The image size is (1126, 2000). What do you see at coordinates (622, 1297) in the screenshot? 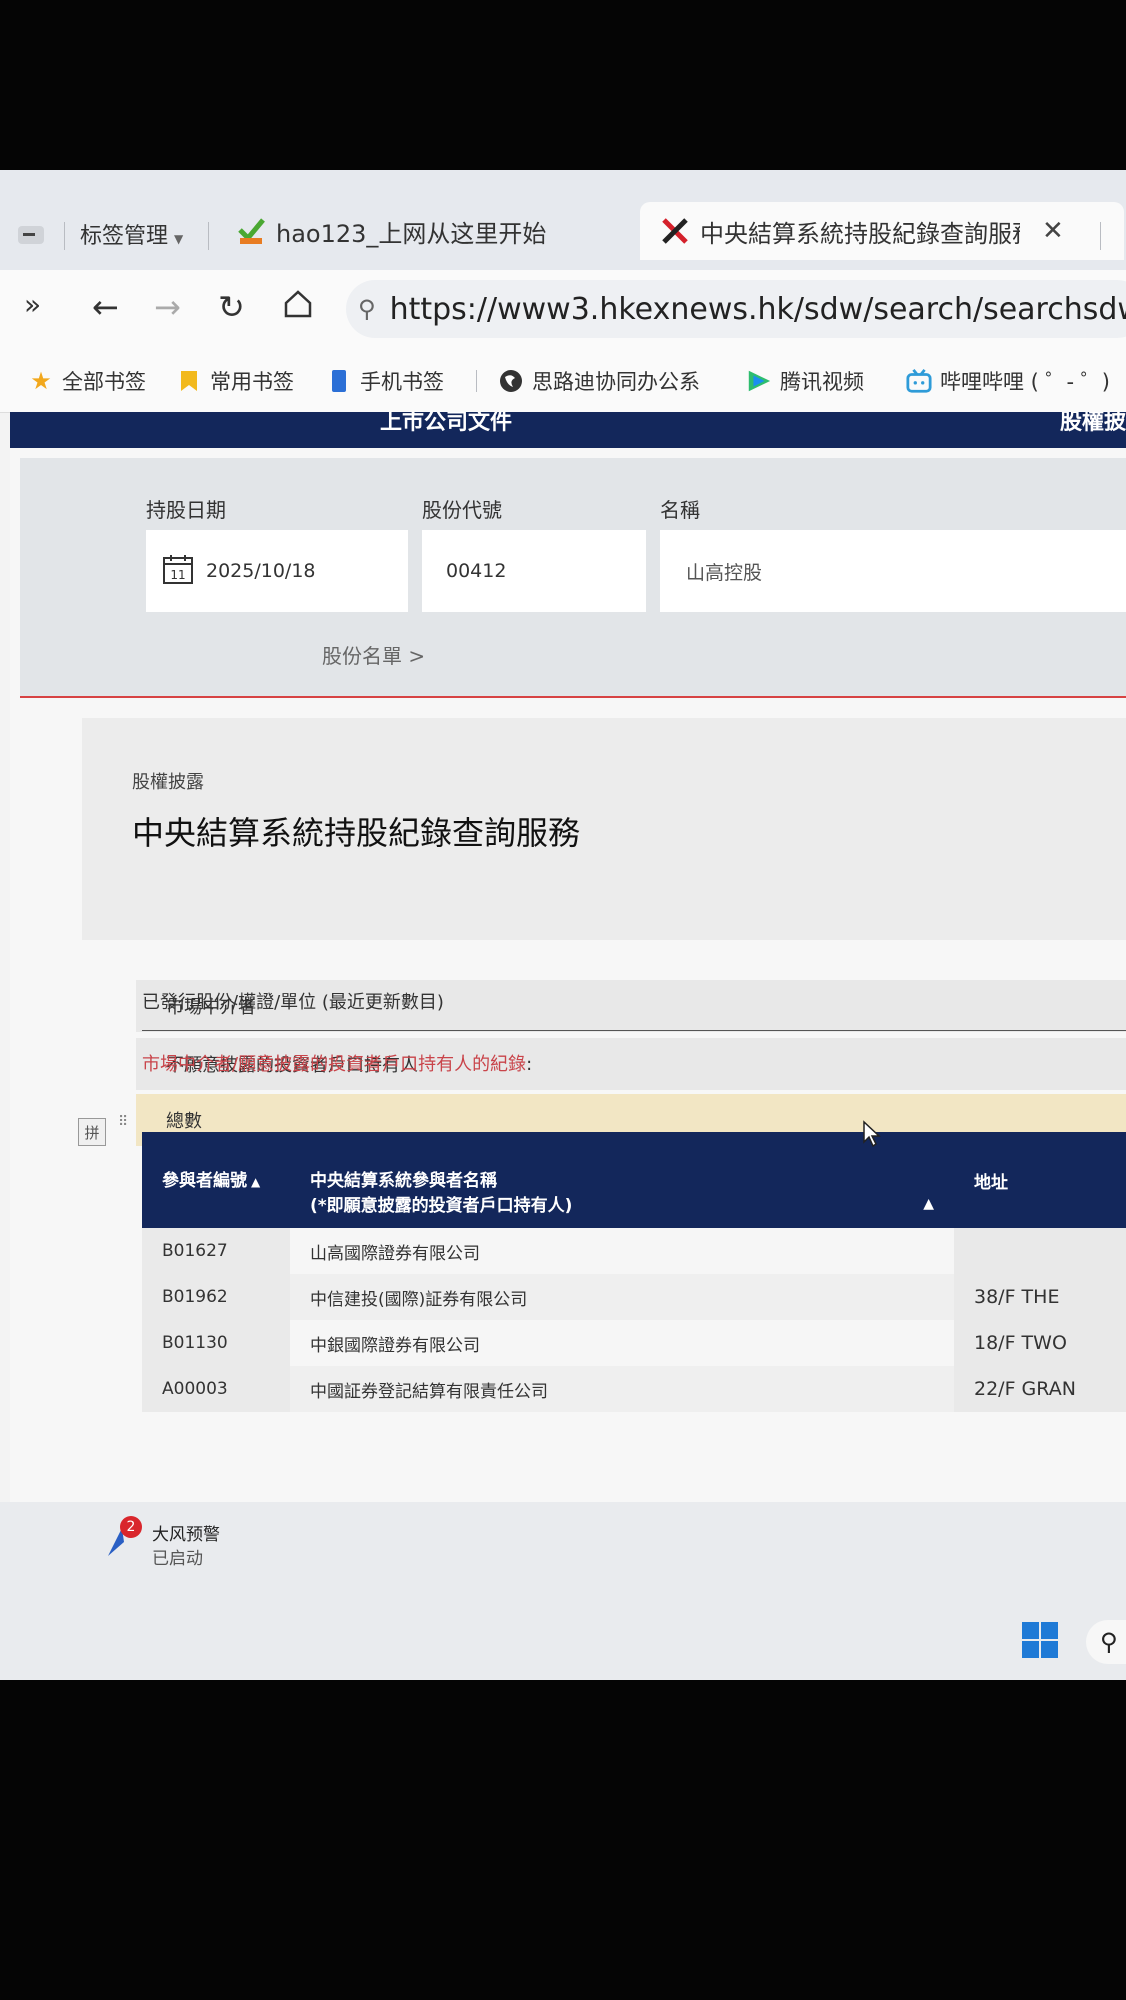
I see `participant-name: 中信建投(國際)証券有限公司` at bounding box center [622, 1297].